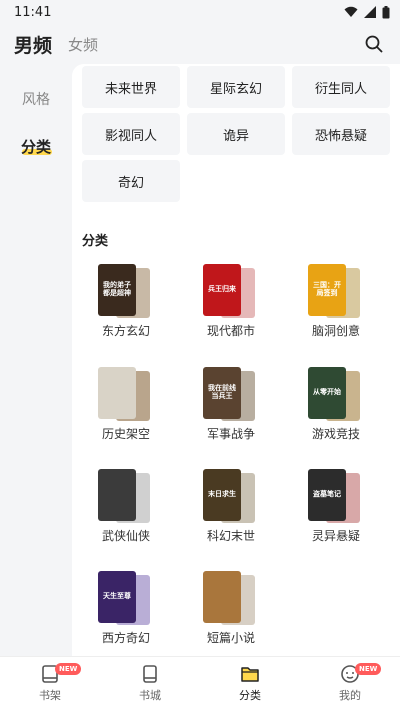 The image size is (400, 710). I want to click on category-label: 军事战争, so click(230, 434).